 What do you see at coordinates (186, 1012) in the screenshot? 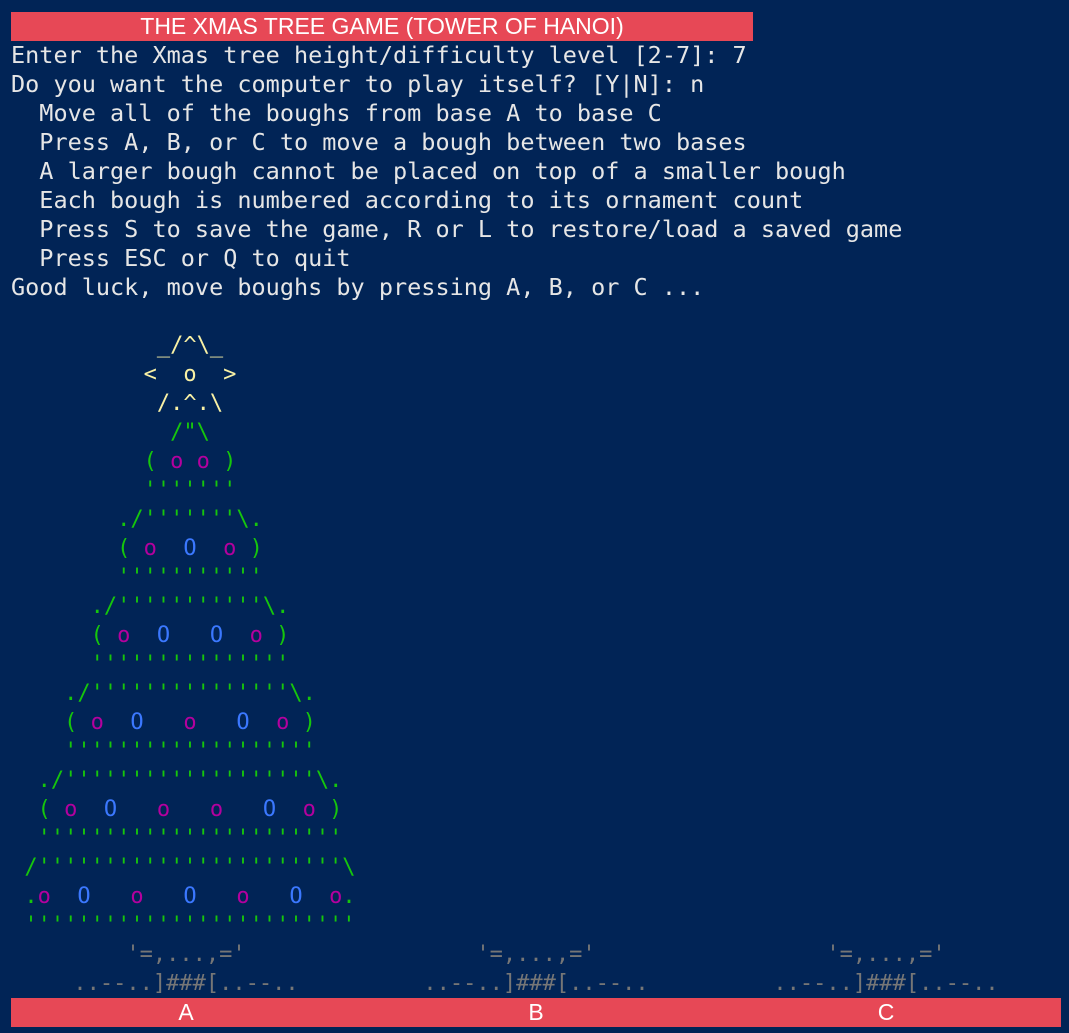
I see `base-a-label: A` at bounding box center [186, 1012].